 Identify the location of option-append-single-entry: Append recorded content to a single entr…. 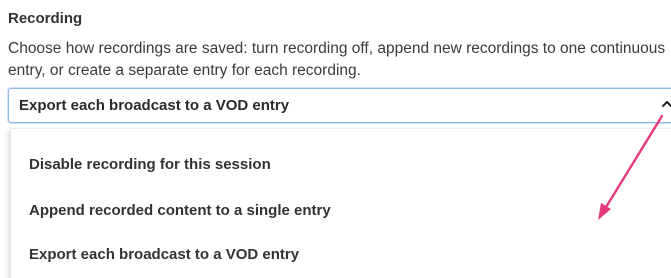
(180, 210).